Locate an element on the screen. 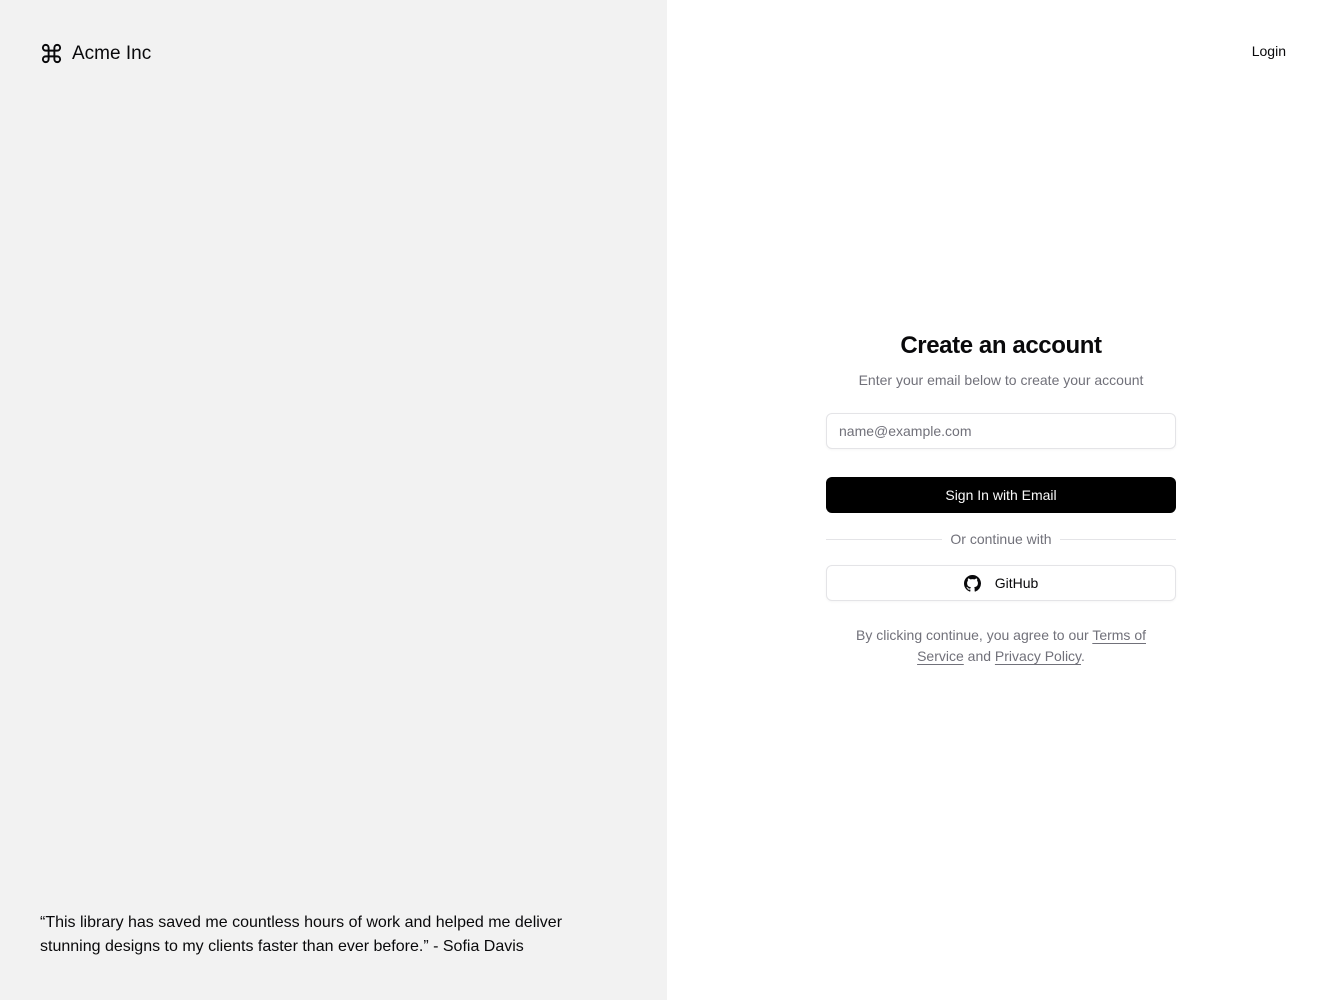 This screenshot has height=1000, width=1334. email-field is located at coordinates (1001, 431).